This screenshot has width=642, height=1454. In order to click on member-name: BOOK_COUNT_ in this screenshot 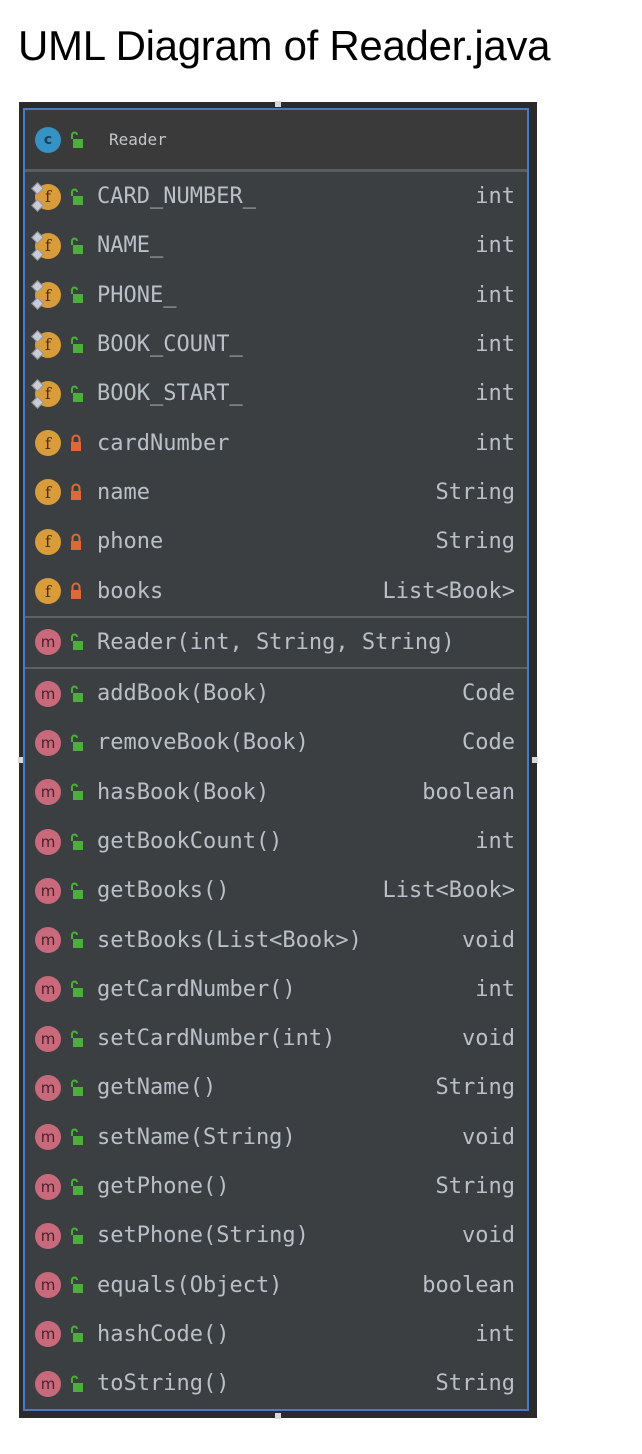, I will do `click(170, 345)`.